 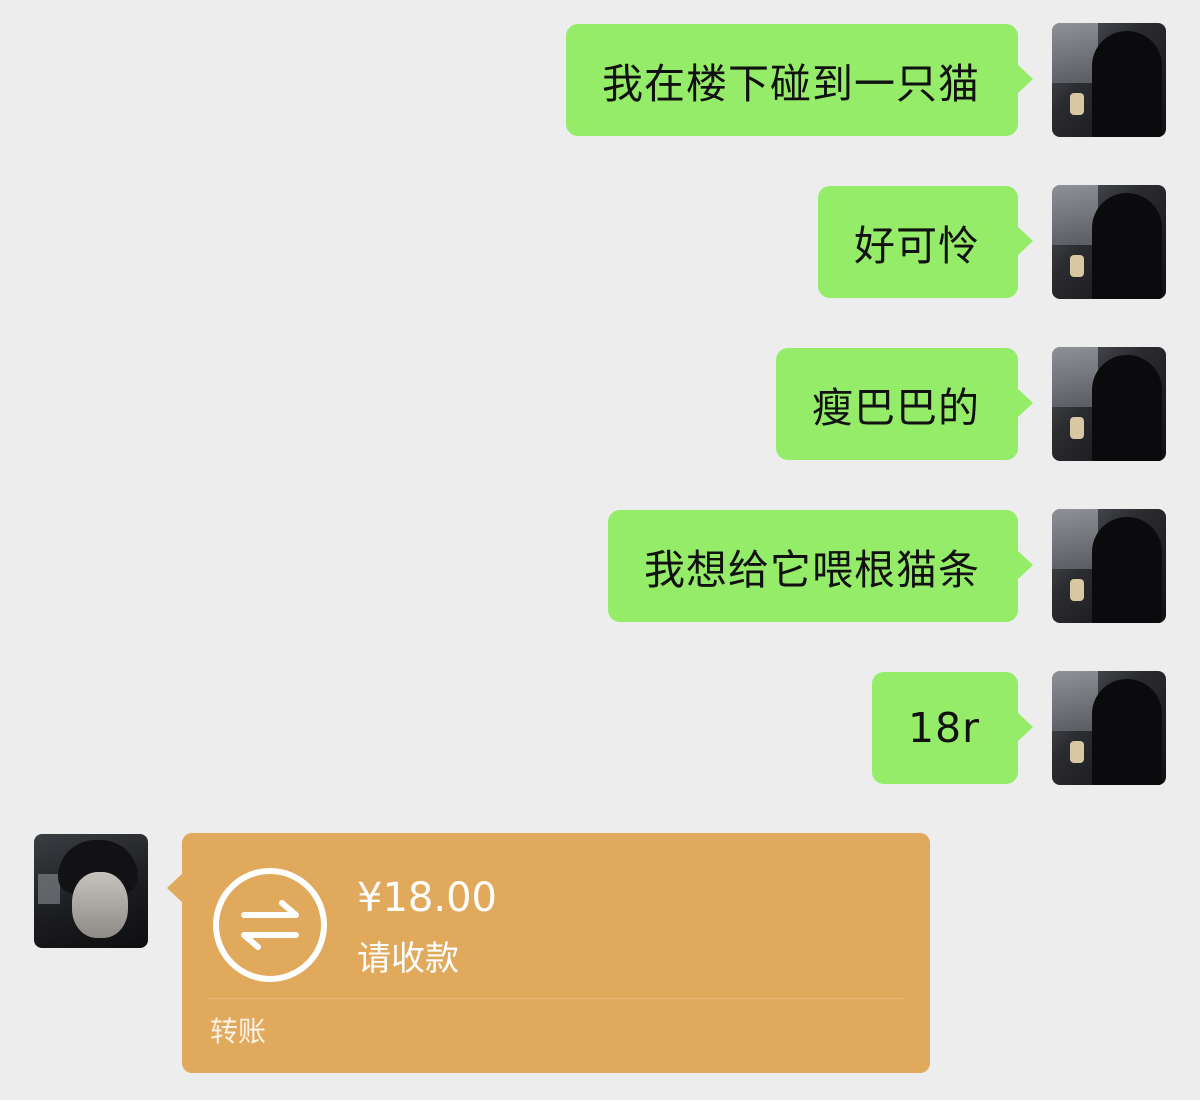 What do you see at coordinates (270, 925) in the screenshot?
I see `transfer-arrows-icon` at bounding box center [270, 925].